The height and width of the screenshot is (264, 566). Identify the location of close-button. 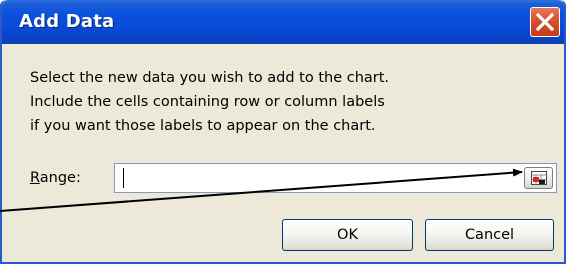
(545, 22).